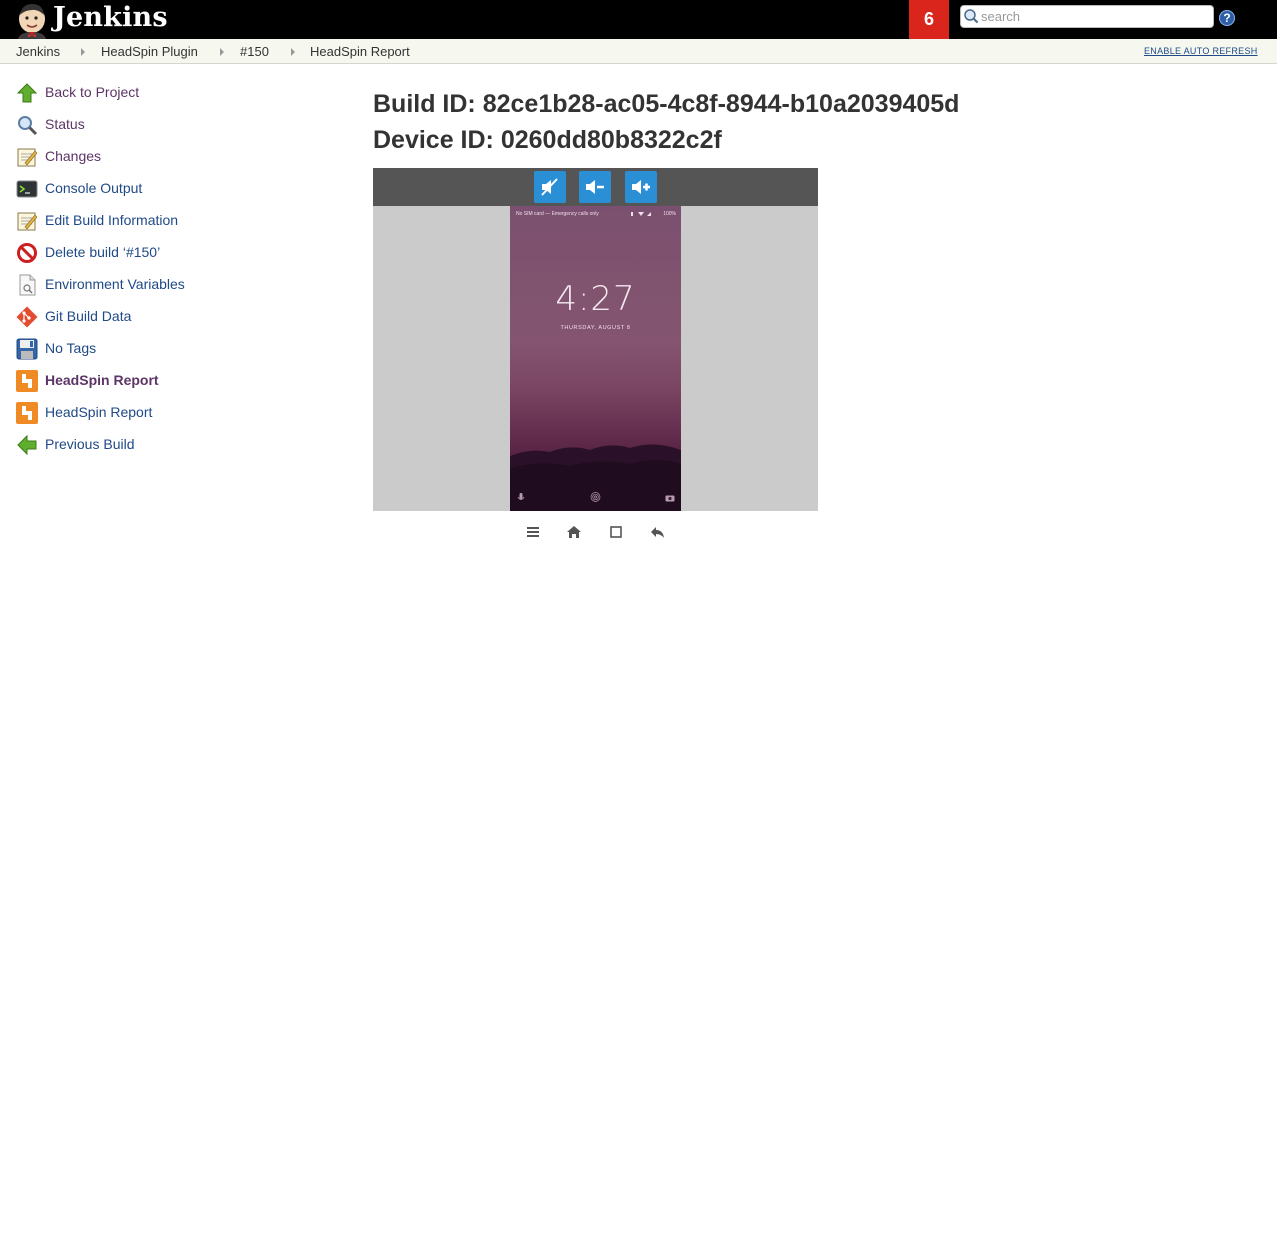  Describe the element at coordinates (547, 140) in the screenshot. I see `device-id-heading: Device ID: 0260dd80b8322c2f` at that location.